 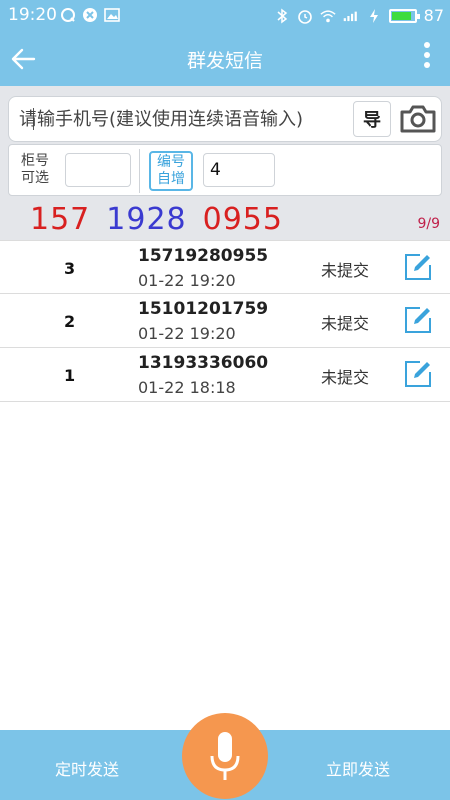 I want to click on voice-input-button, so click(x=225, y=756).